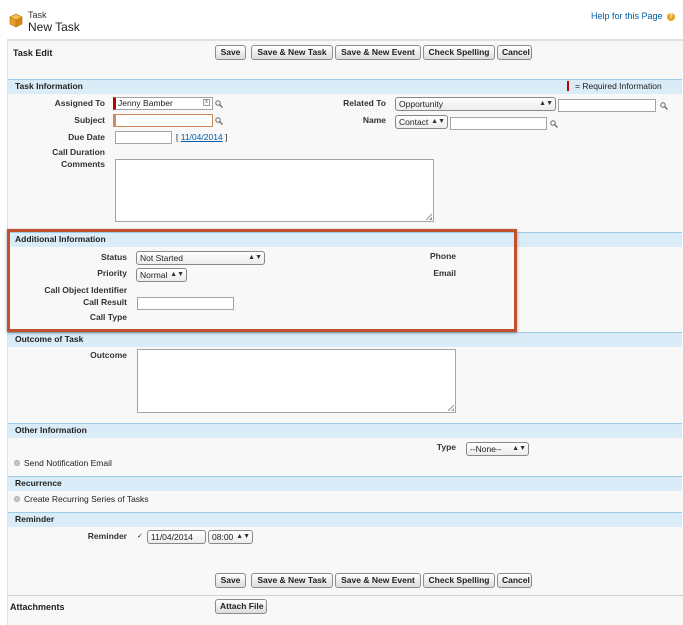  Describe the element at coordinates (68, 463) in the screenshot. I see `send-notification-label: Send Notification Email` at that location.